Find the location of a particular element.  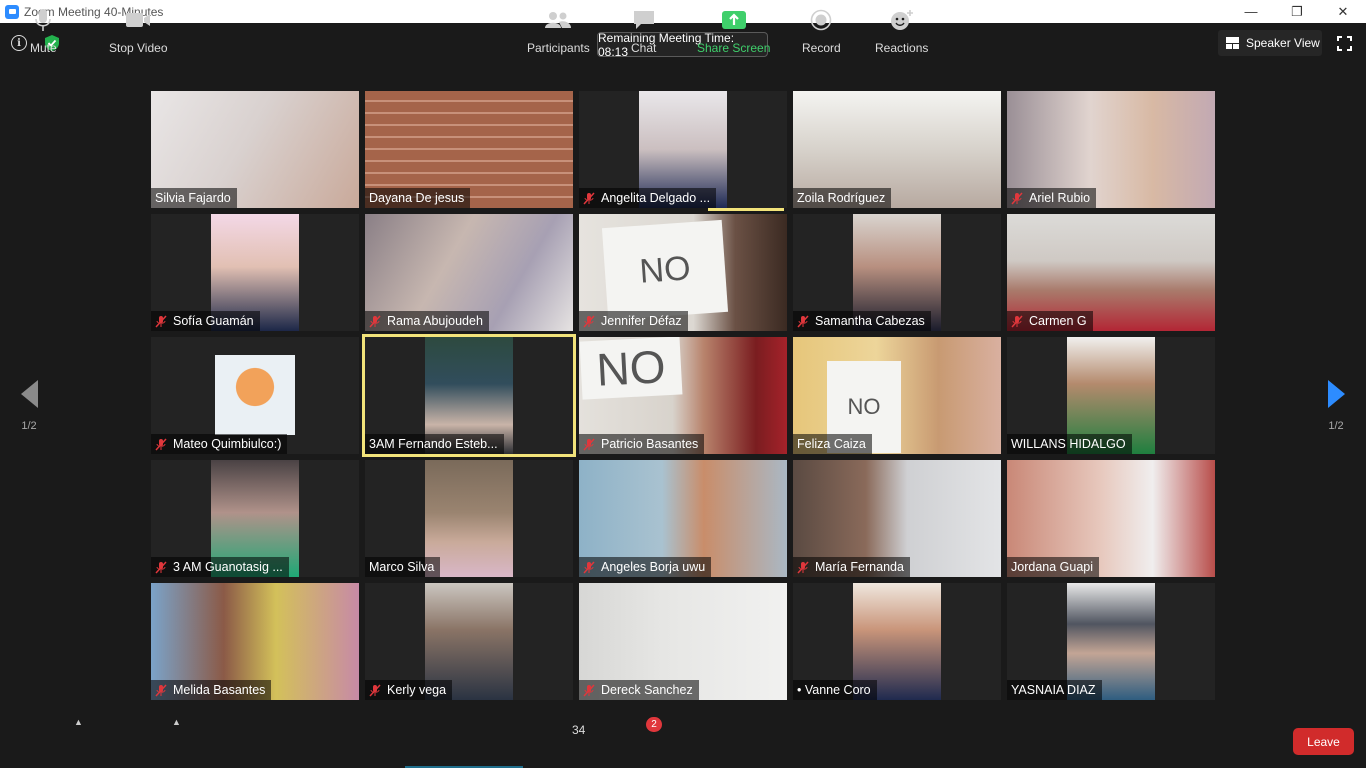

fullscreen-icon is located at coordinates (1344, 43).